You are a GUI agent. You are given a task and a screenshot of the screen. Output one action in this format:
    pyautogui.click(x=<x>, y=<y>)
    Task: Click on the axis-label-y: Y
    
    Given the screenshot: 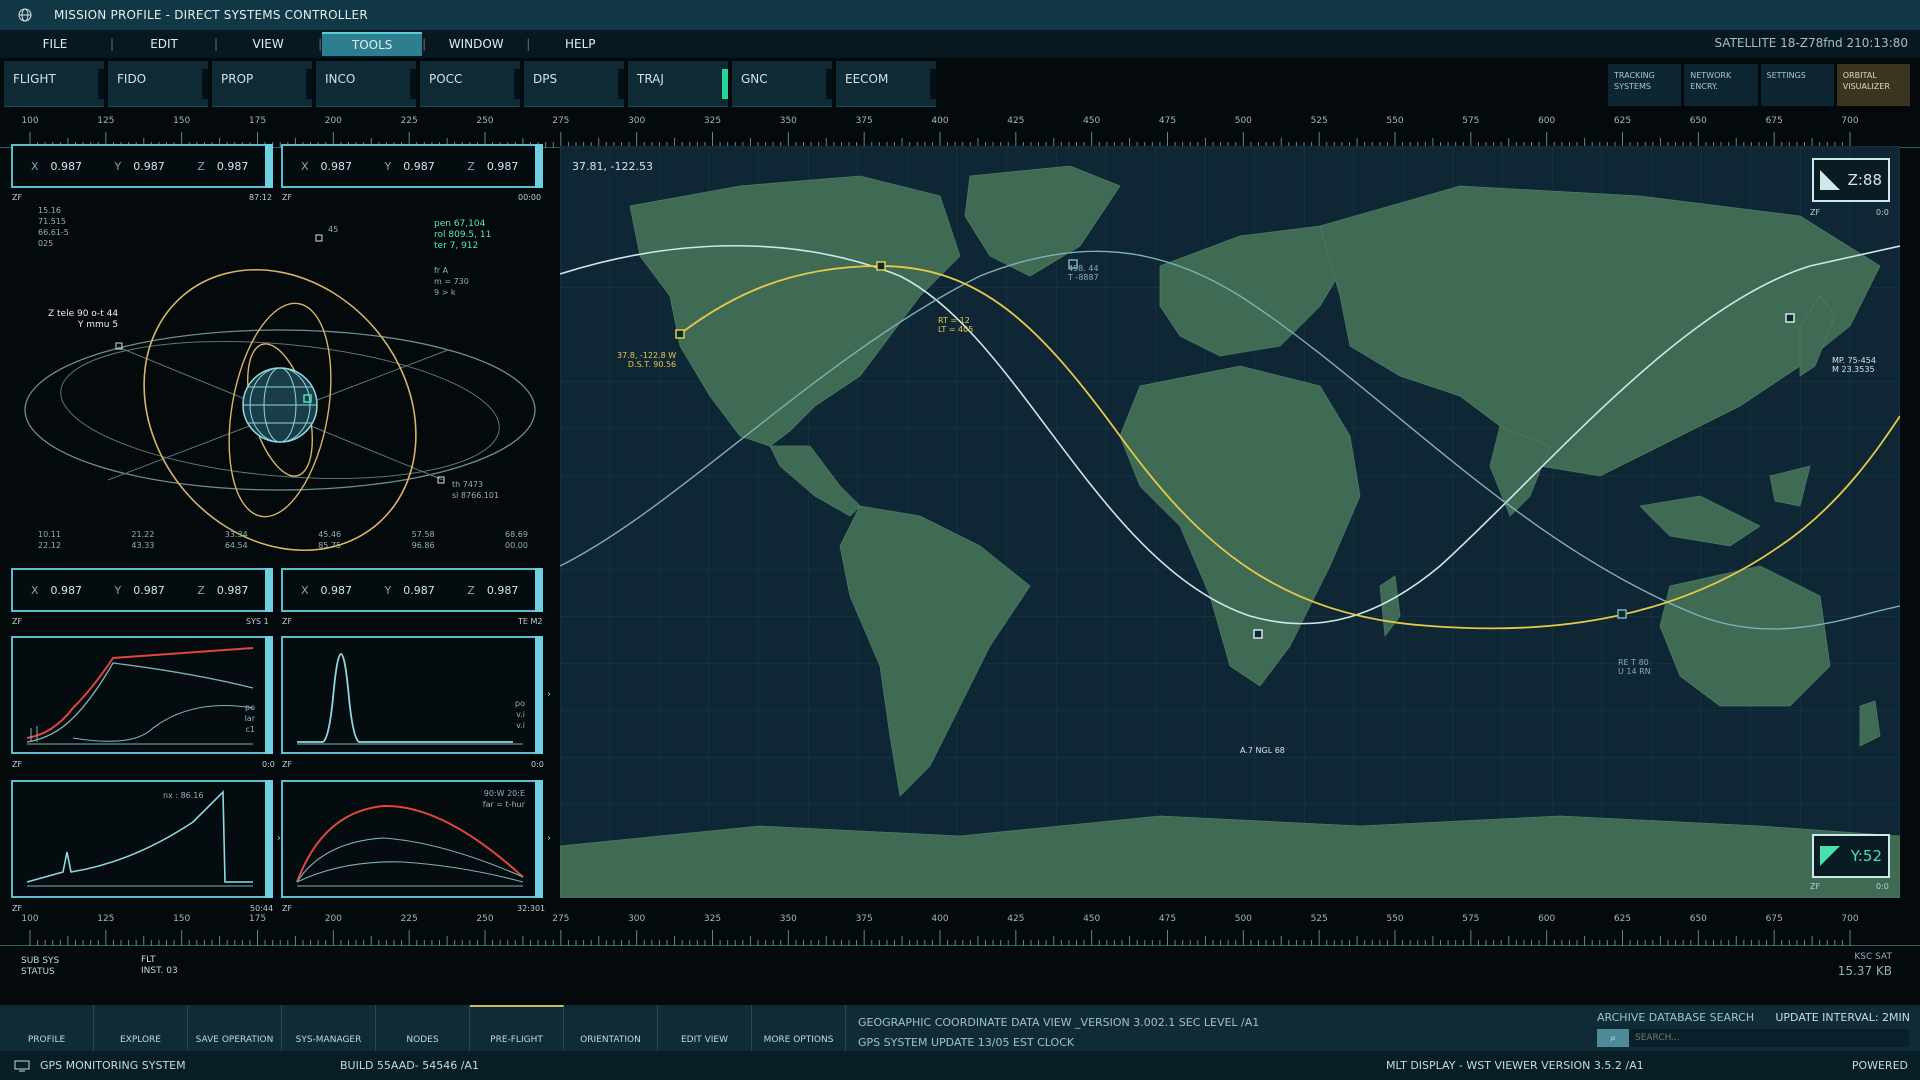 What is the action you would take?
    pyautogui.click(x=118, y=590)
    